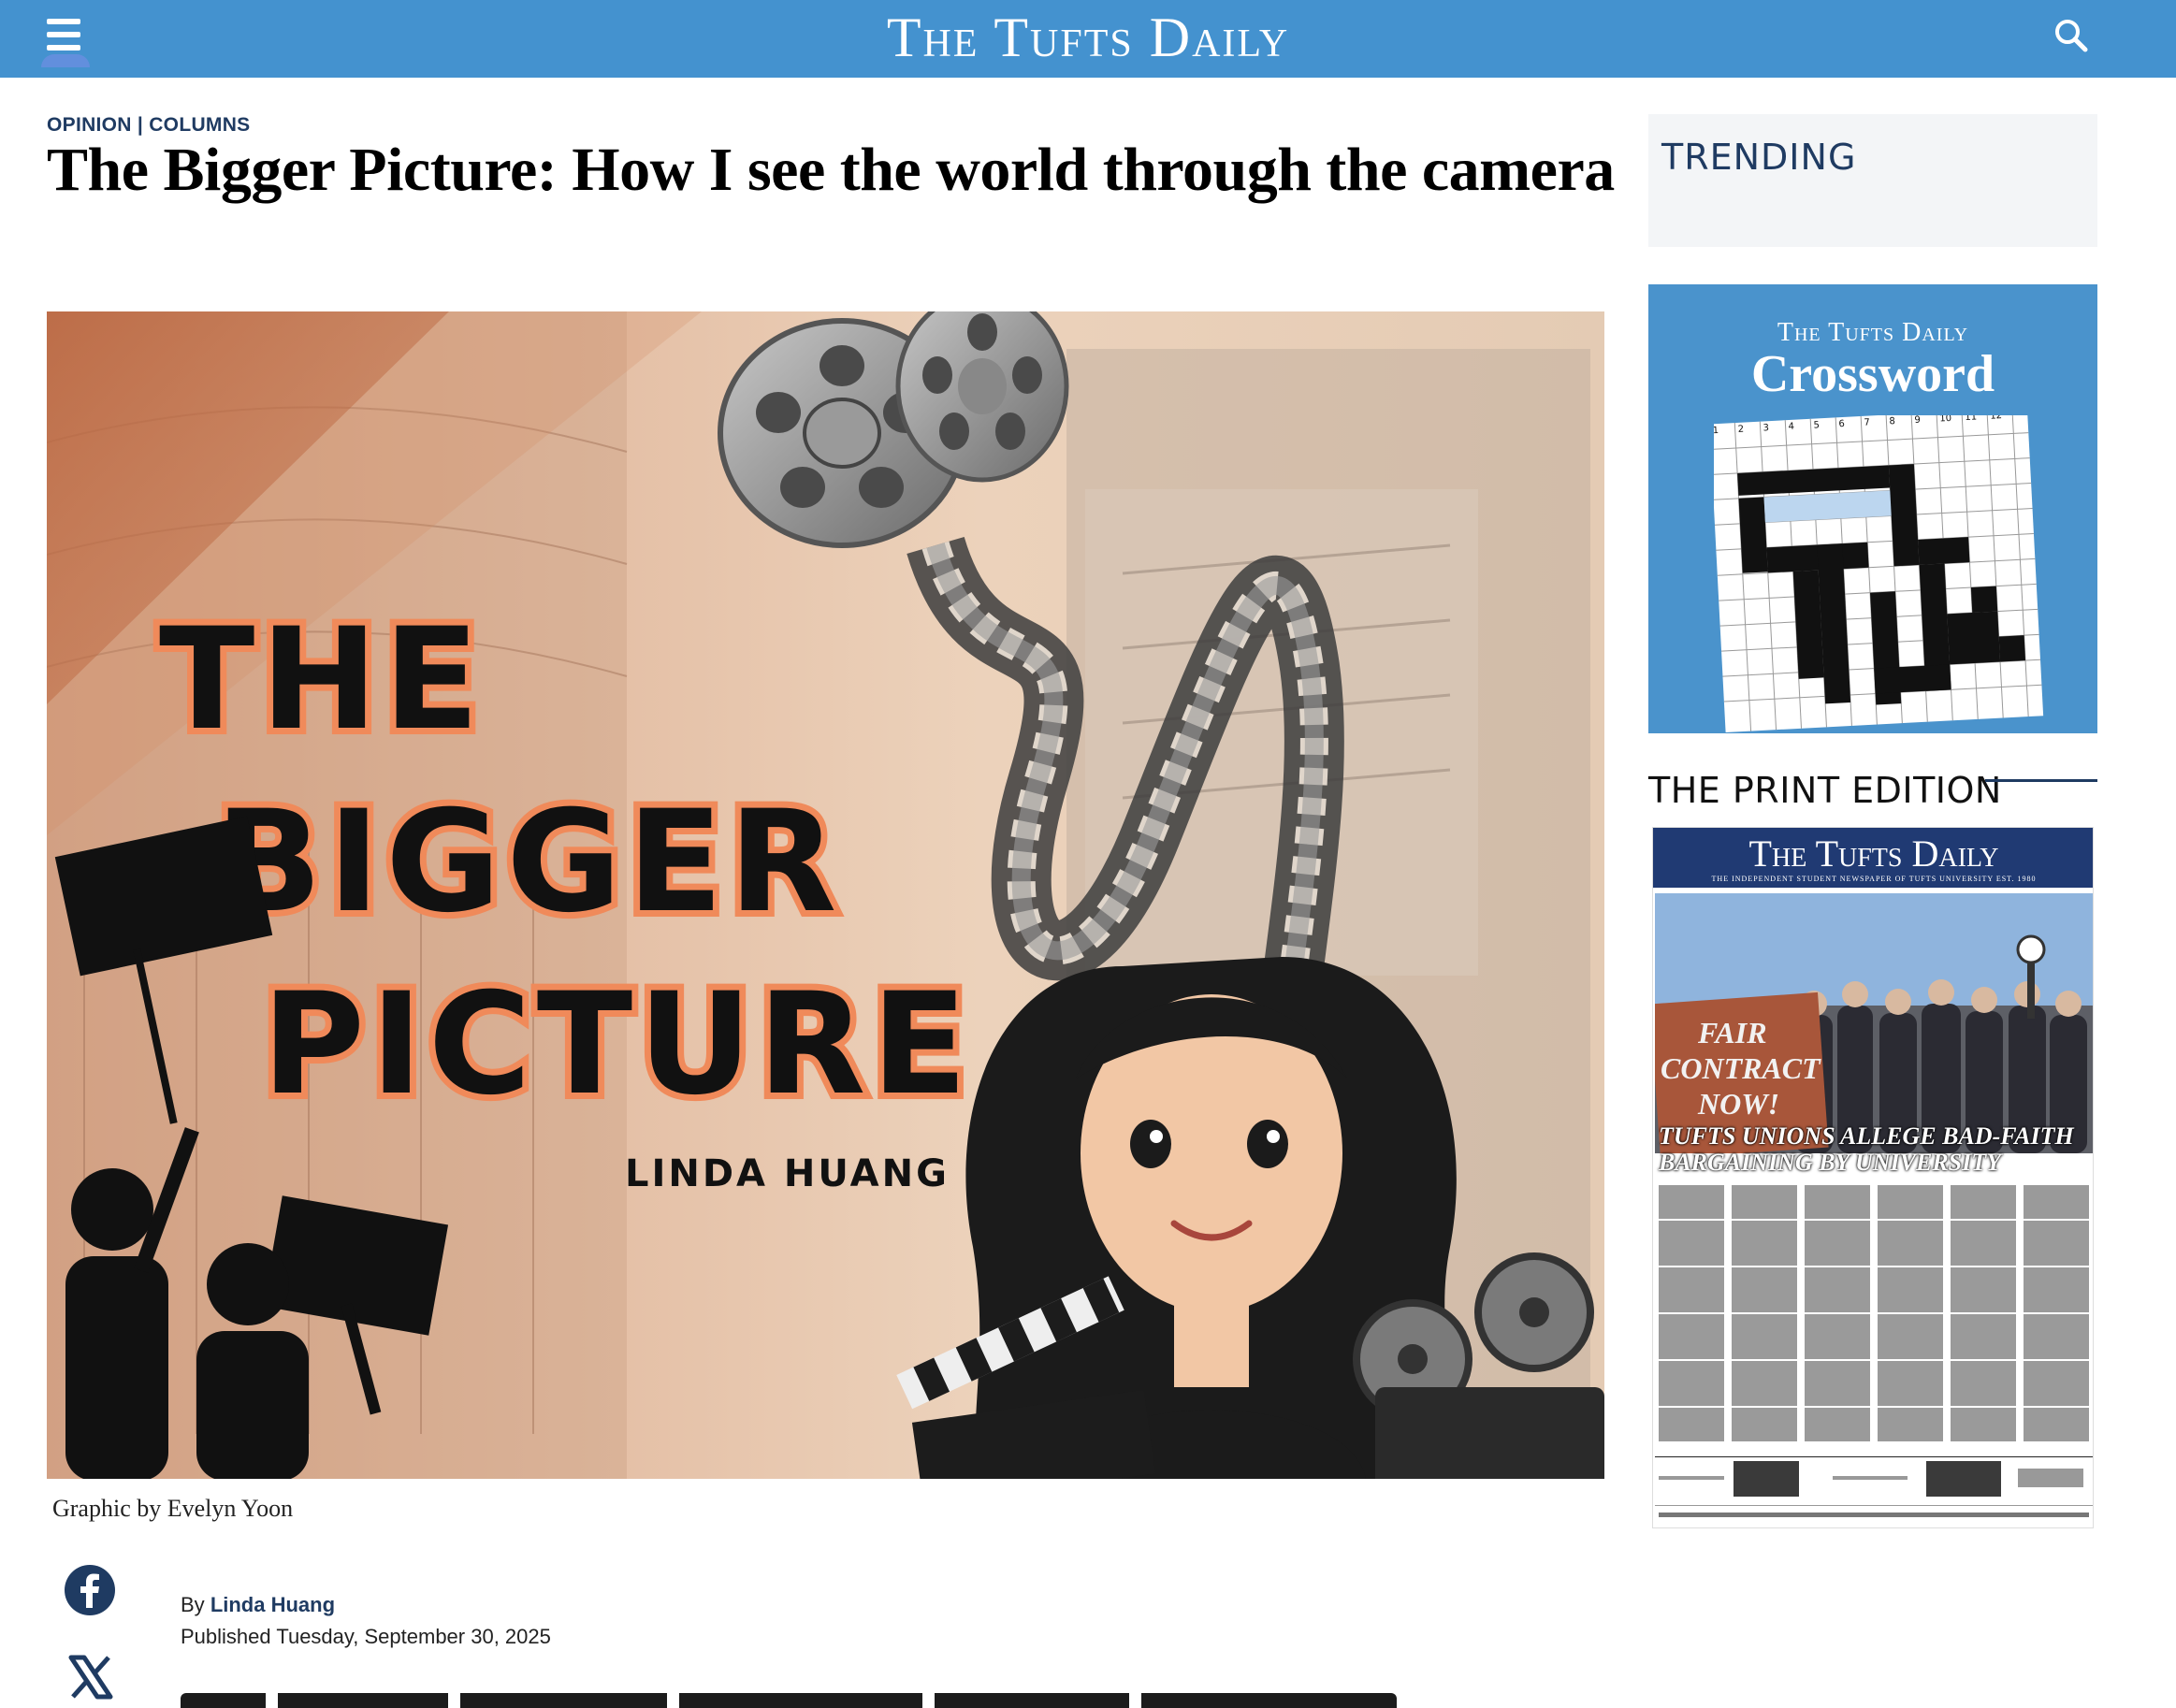  What do you see at coordinates (322, 680) in the screenshot?
I see `hero-title-line: THE` at bounding box center [322, 680].